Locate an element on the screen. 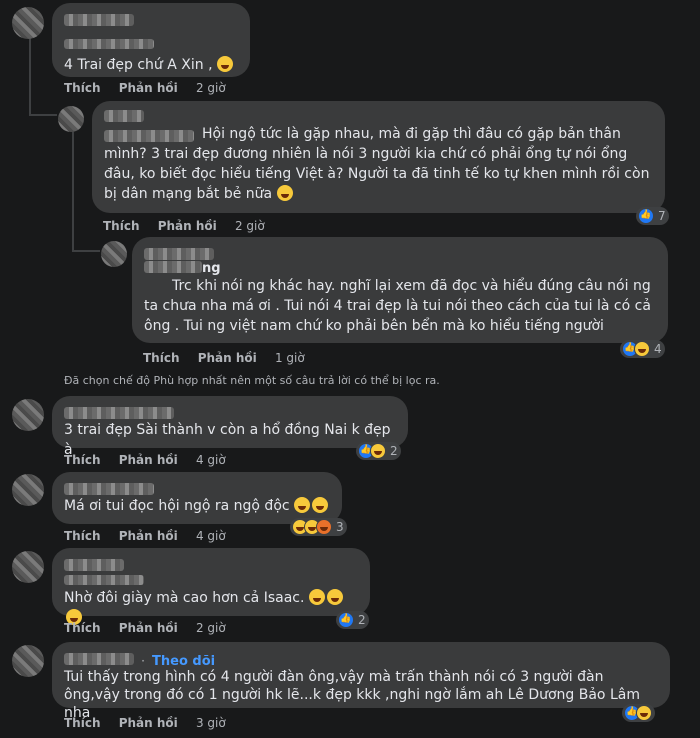  reaction-summary: 👍 7 is located at coordinates (652, 216).